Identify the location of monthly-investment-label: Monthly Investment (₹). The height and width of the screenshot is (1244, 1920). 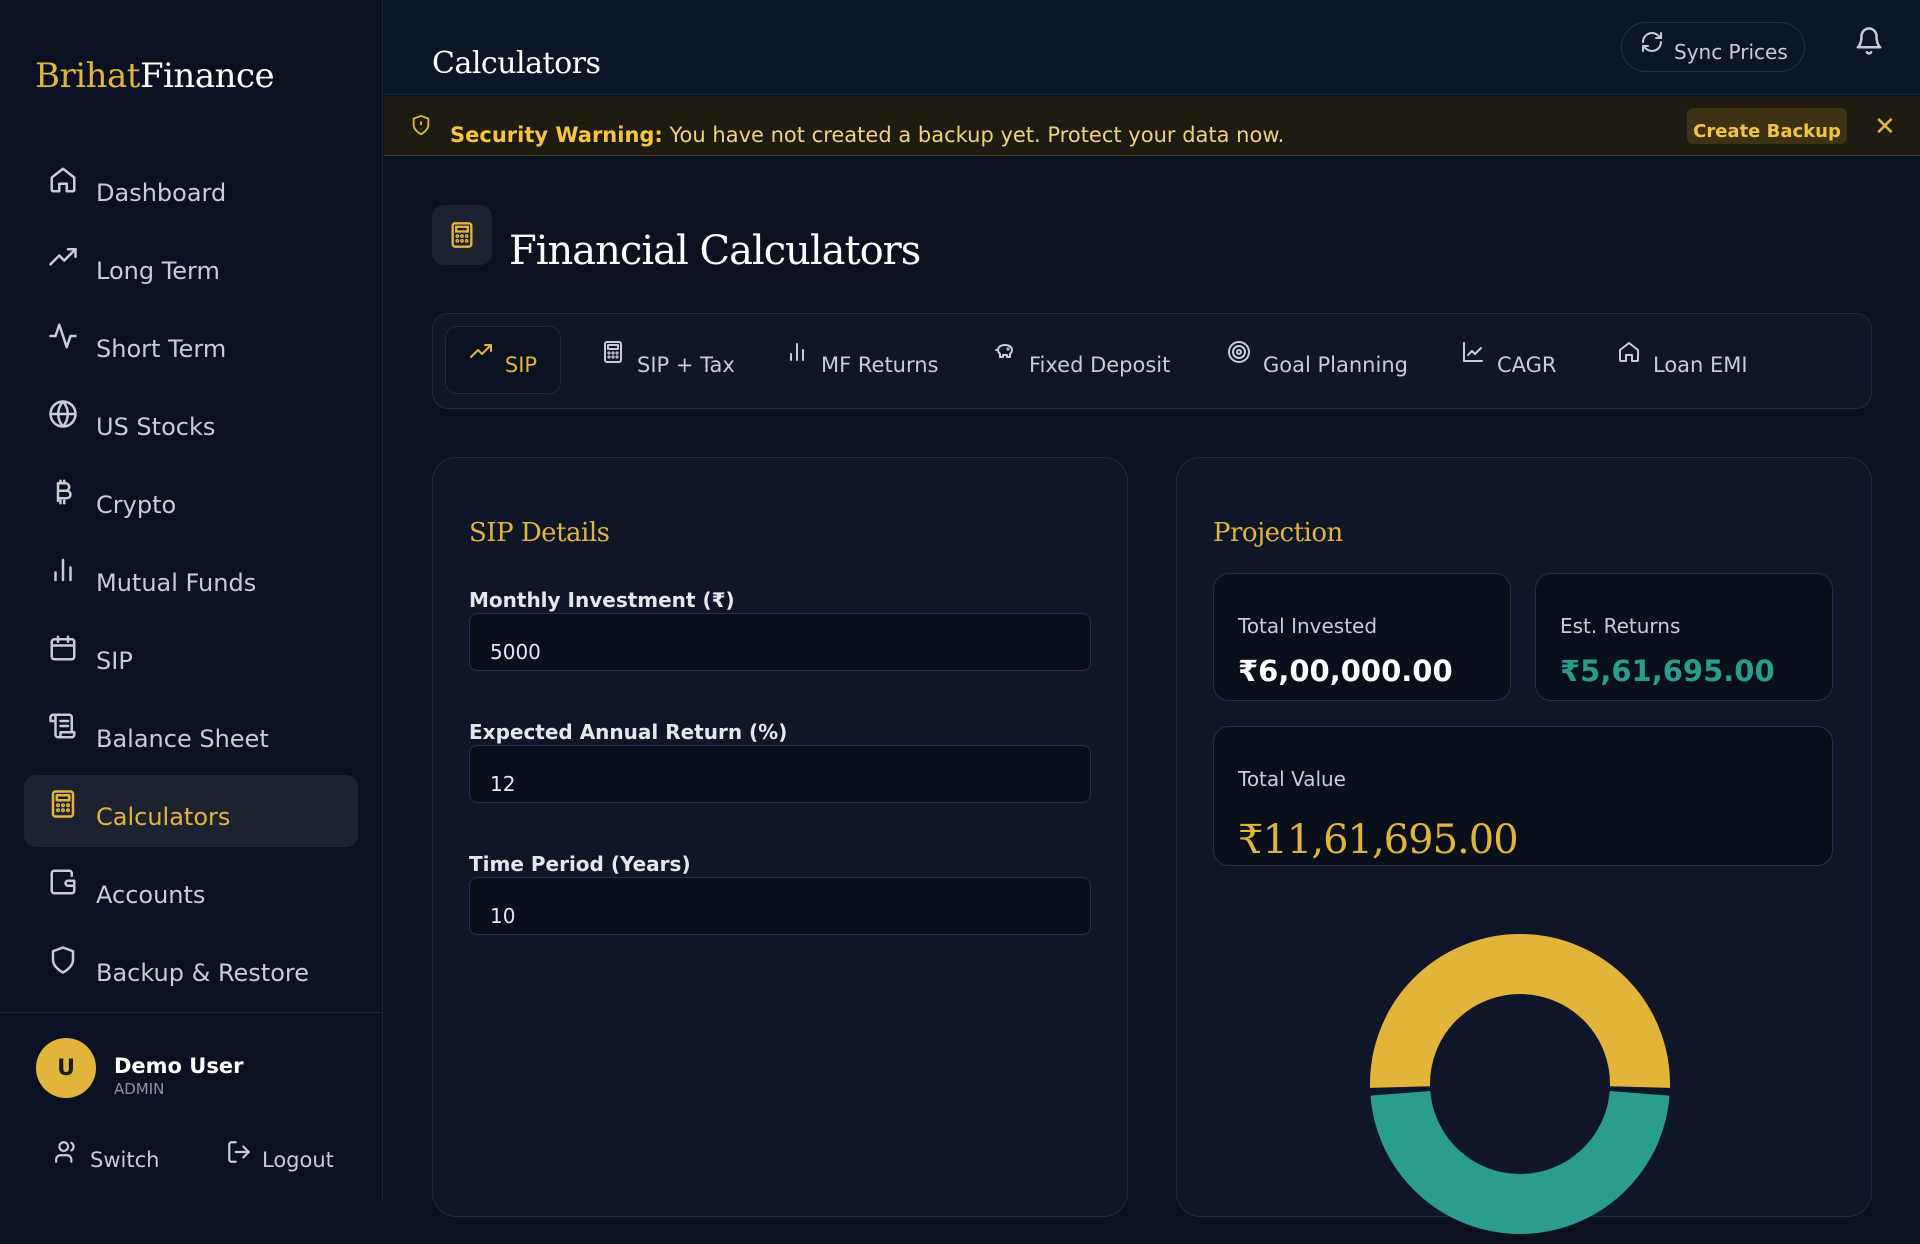
(602, 600).